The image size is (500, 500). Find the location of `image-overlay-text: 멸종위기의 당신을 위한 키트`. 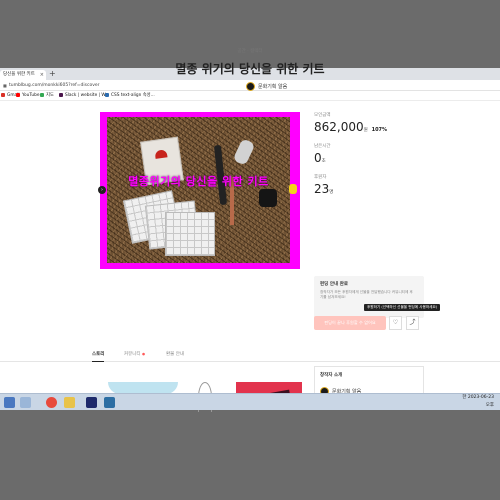

image-overlay-text: 멸종위기의 당신을 위한 키트 is located at coordinates (198, 181).